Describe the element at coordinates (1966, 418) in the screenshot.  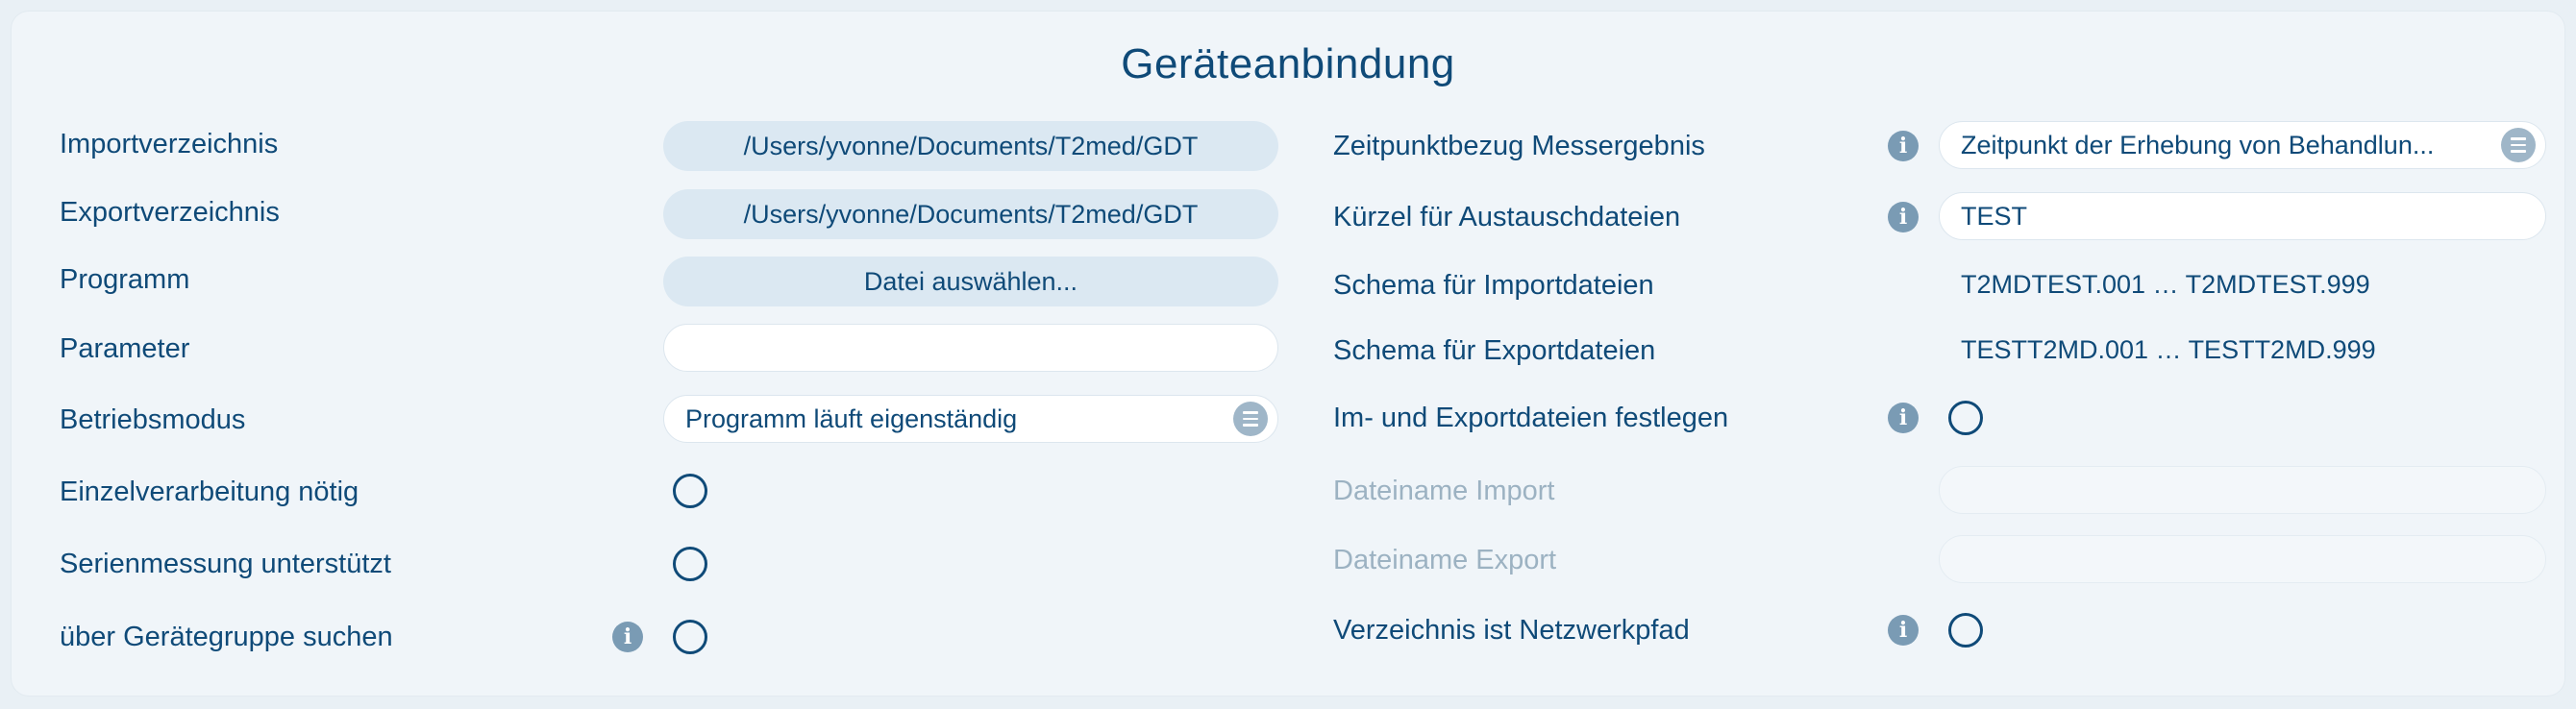
I see `define-files-radio` at that location.